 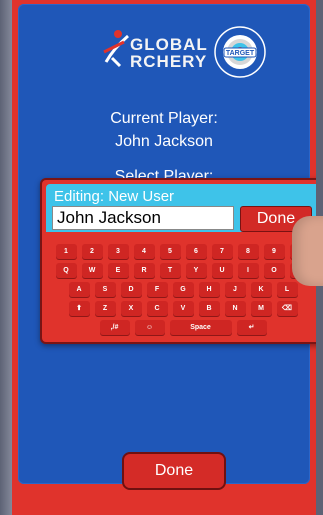 I want to click on key-row3-3: F, so click(x=157, y=289).